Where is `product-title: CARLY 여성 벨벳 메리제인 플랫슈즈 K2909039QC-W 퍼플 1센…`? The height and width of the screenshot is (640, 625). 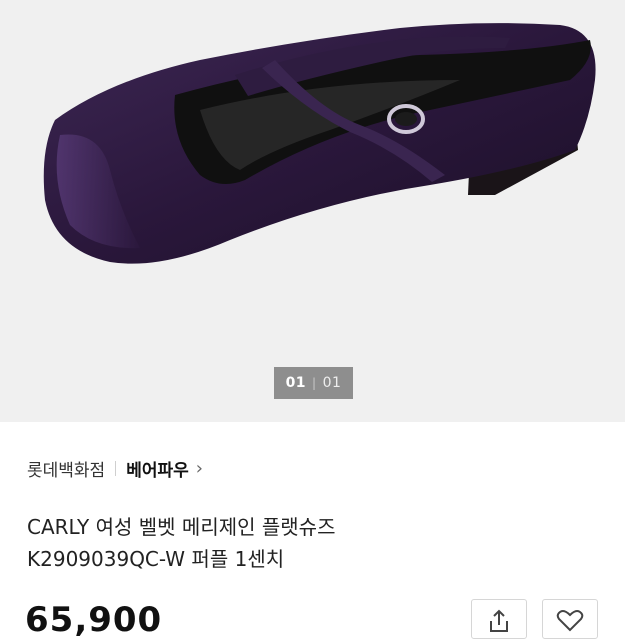
product-title: CARLY 여성 벨벳 메리제인 플랫슈즈 K2909039QC-W 퍼플 1센… is located at coordinates (181, 543).